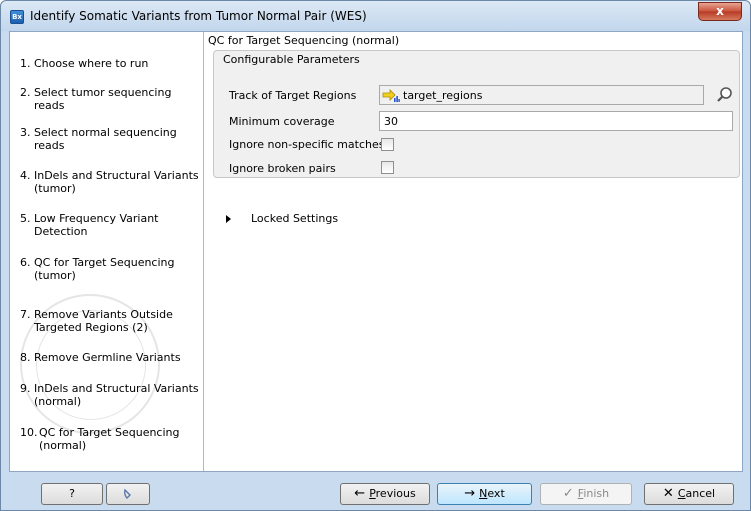 The height and width of the screenshot is (511, 751). What do you see at coordinates (668, 493) in the screenshot?
I see `cross-icon: ✕` at bounding box center [668, 493].